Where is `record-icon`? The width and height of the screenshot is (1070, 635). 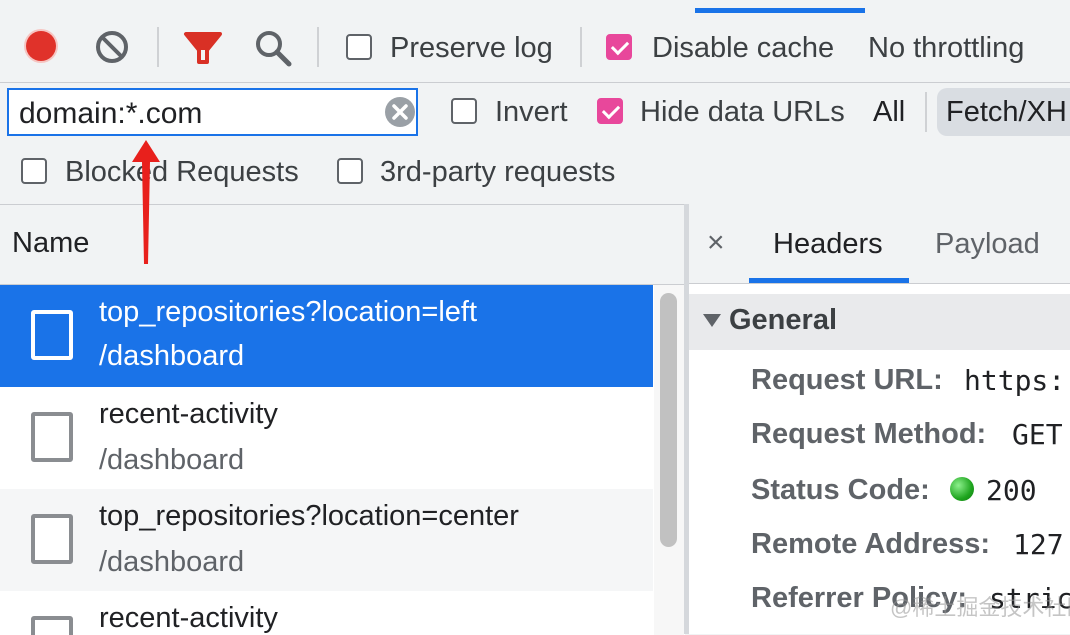 record-icon is located at coordinates (41, 46).